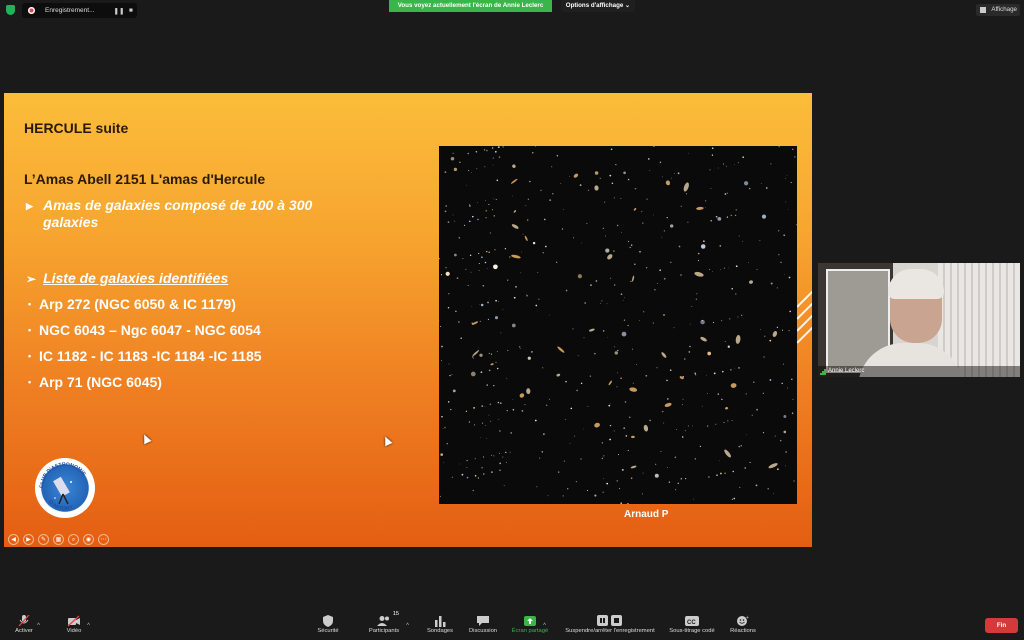  I want to click on decorative-stripes, so click(804, 318).